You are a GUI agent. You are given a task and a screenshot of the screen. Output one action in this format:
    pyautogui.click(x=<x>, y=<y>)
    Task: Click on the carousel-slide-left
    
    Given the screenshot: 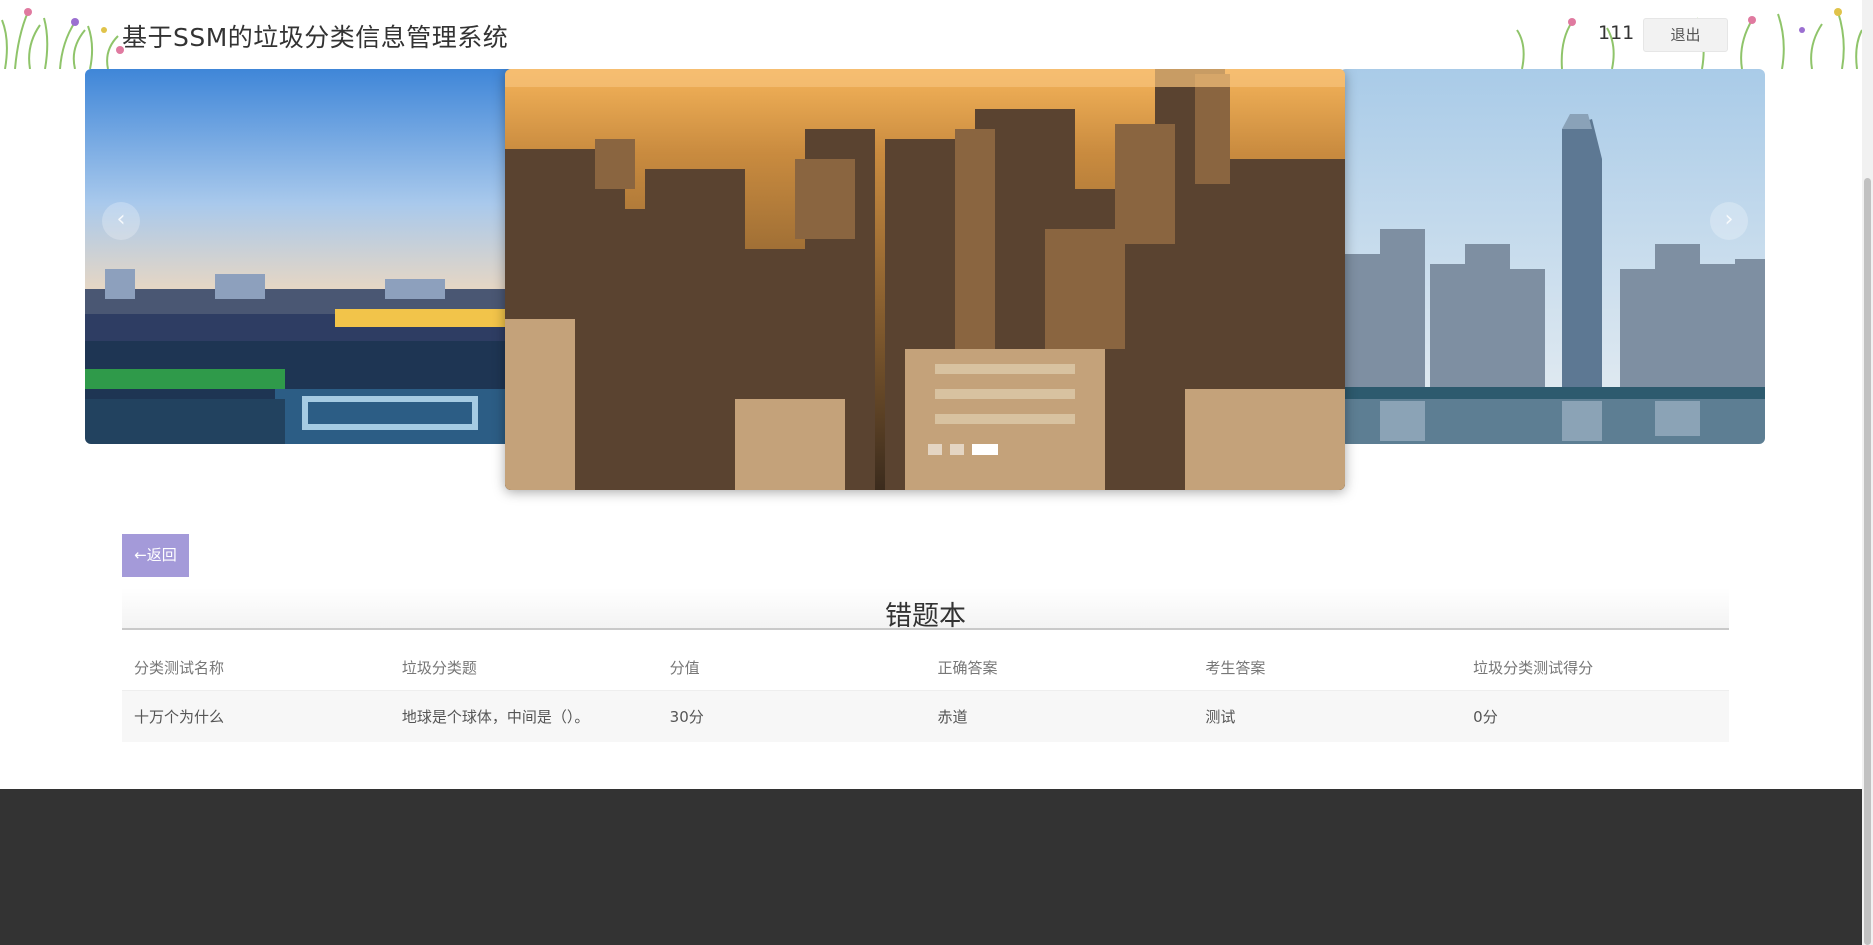 What is the action you would take?
    pyautogui.click(x=300, y=256)
    